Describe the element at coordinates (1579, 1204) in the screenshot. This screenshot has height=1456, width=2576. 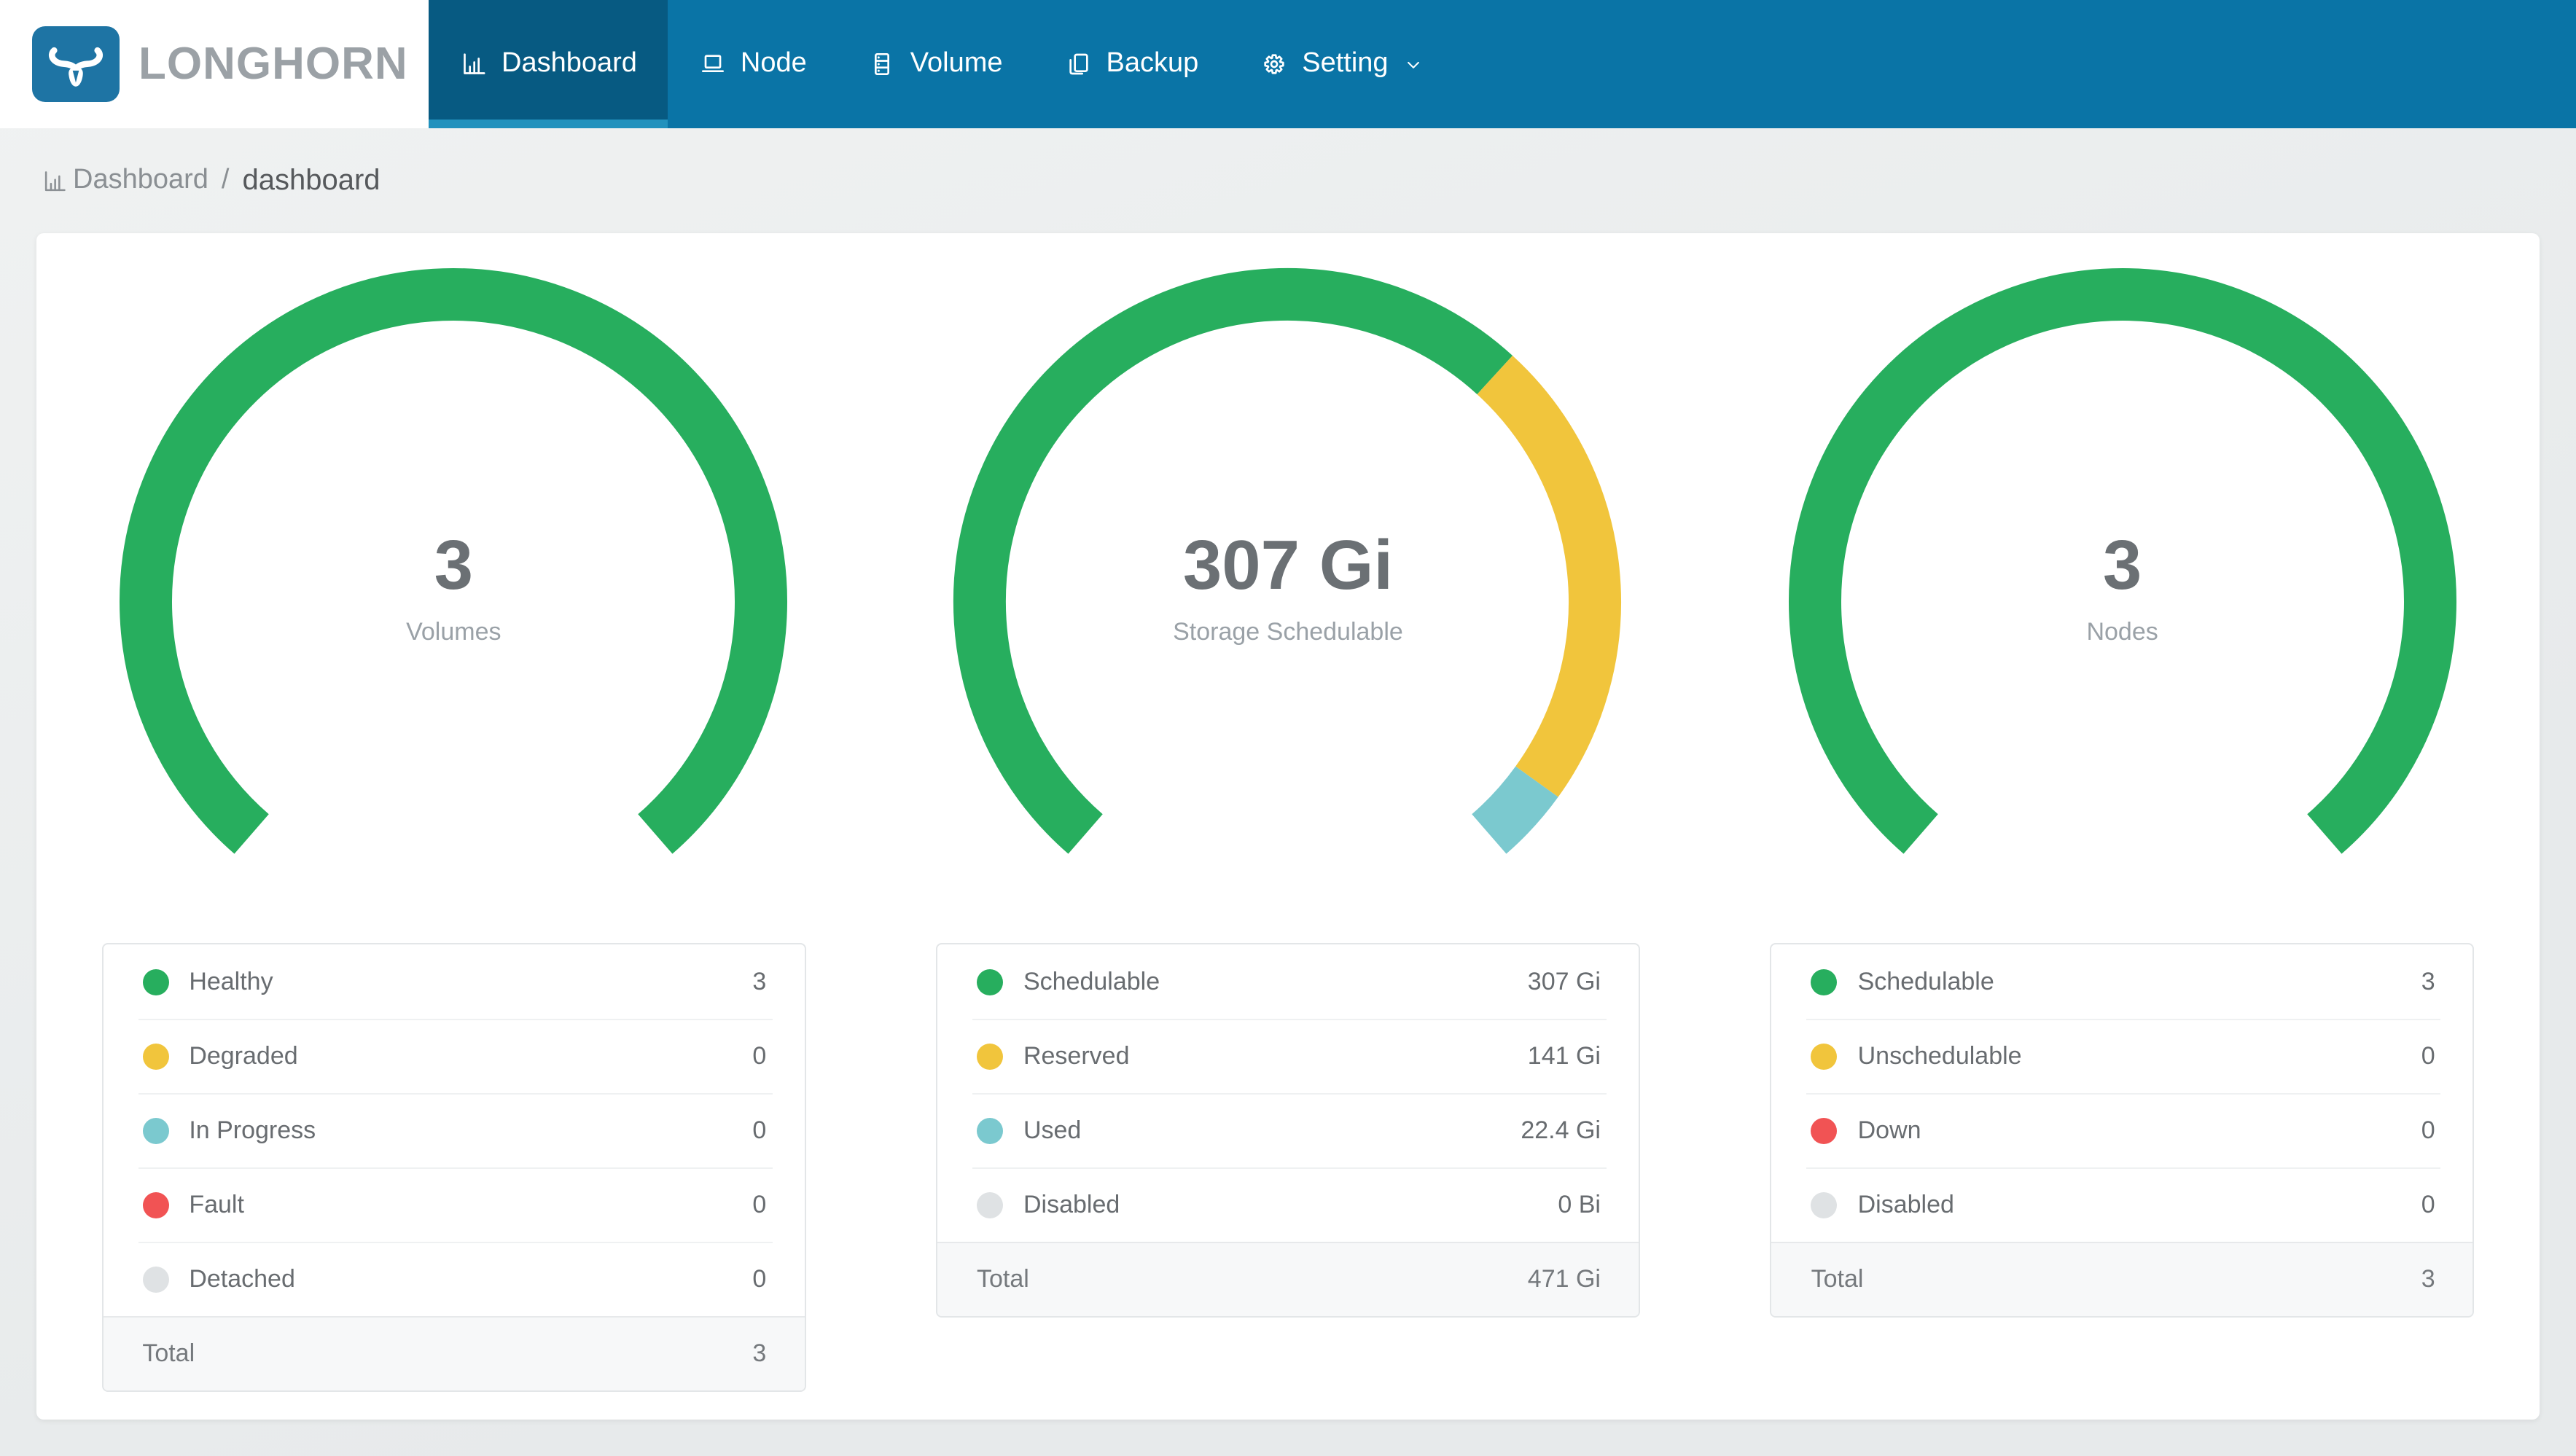
I see `legend-value: 0 Bi` at that location.